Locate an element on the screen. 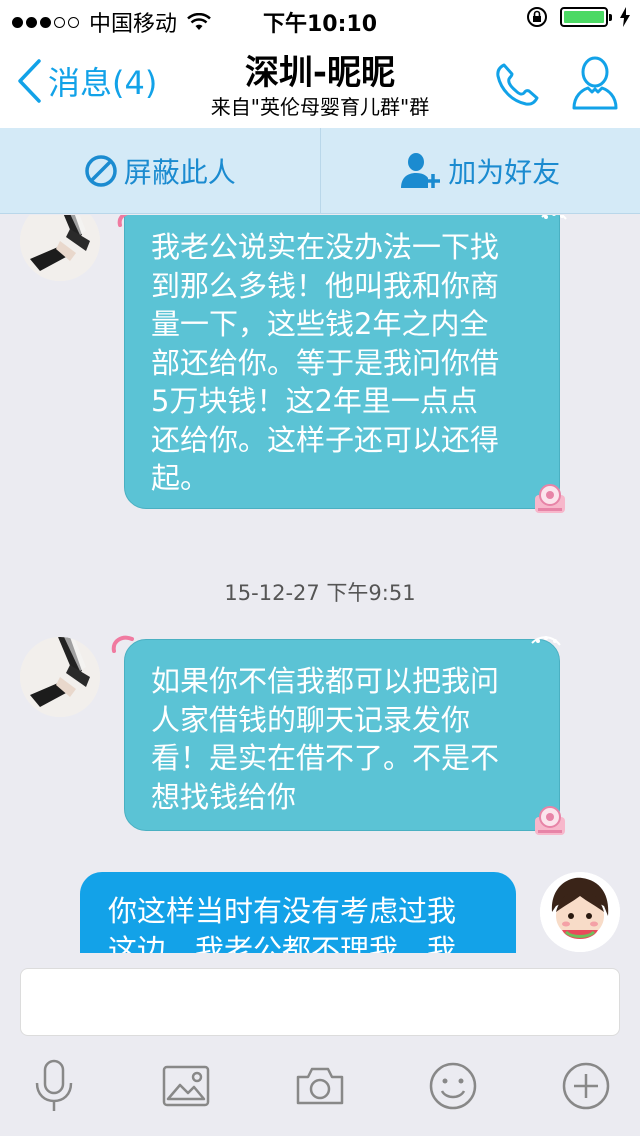 This screenshot has width=640, height=1136. message-input is located at coordinates (320, 1002).